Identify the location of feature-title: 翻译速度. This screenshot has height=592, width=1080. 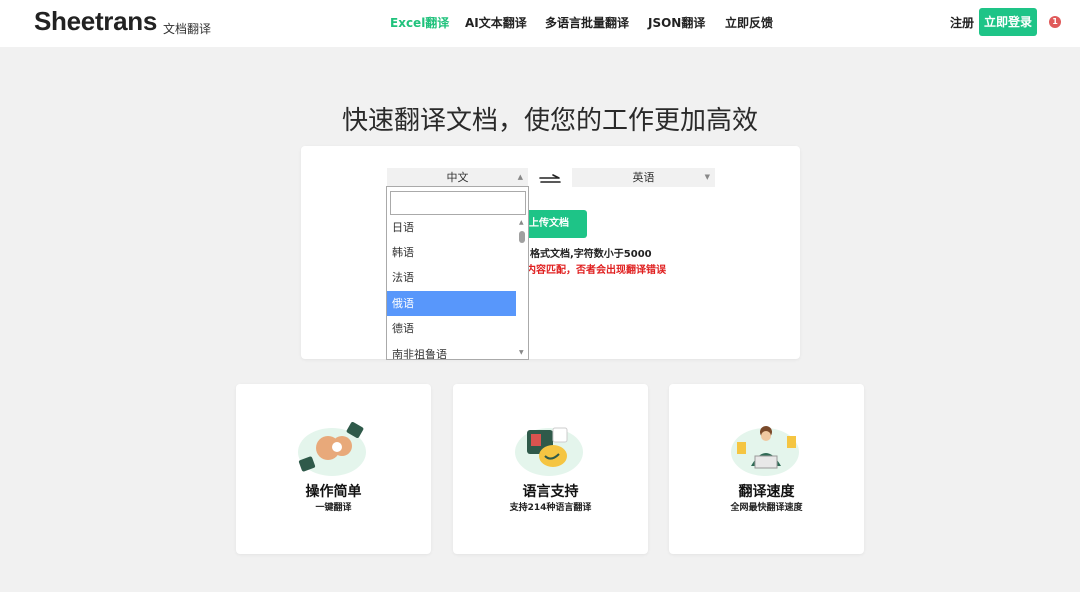
(766, 492).